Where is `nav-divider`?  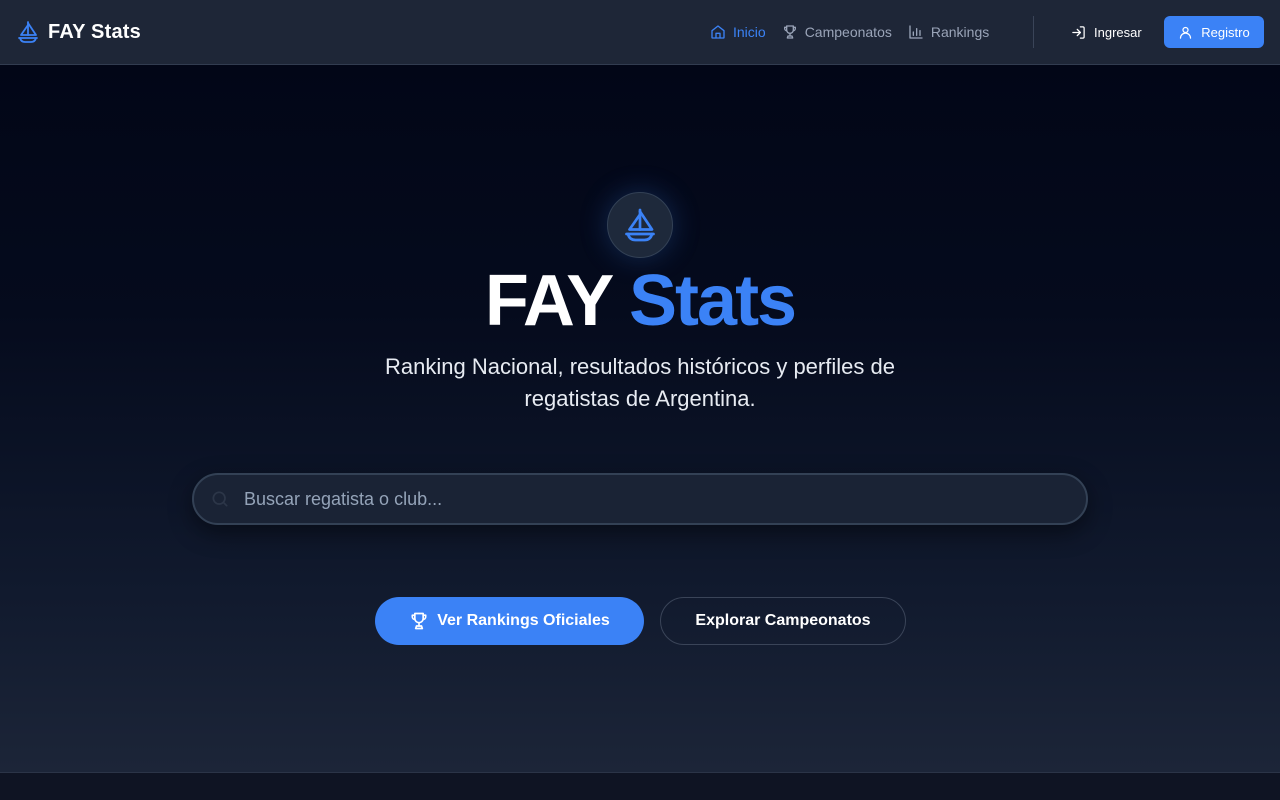
nav-divider is located at coordinates (1033, 32).